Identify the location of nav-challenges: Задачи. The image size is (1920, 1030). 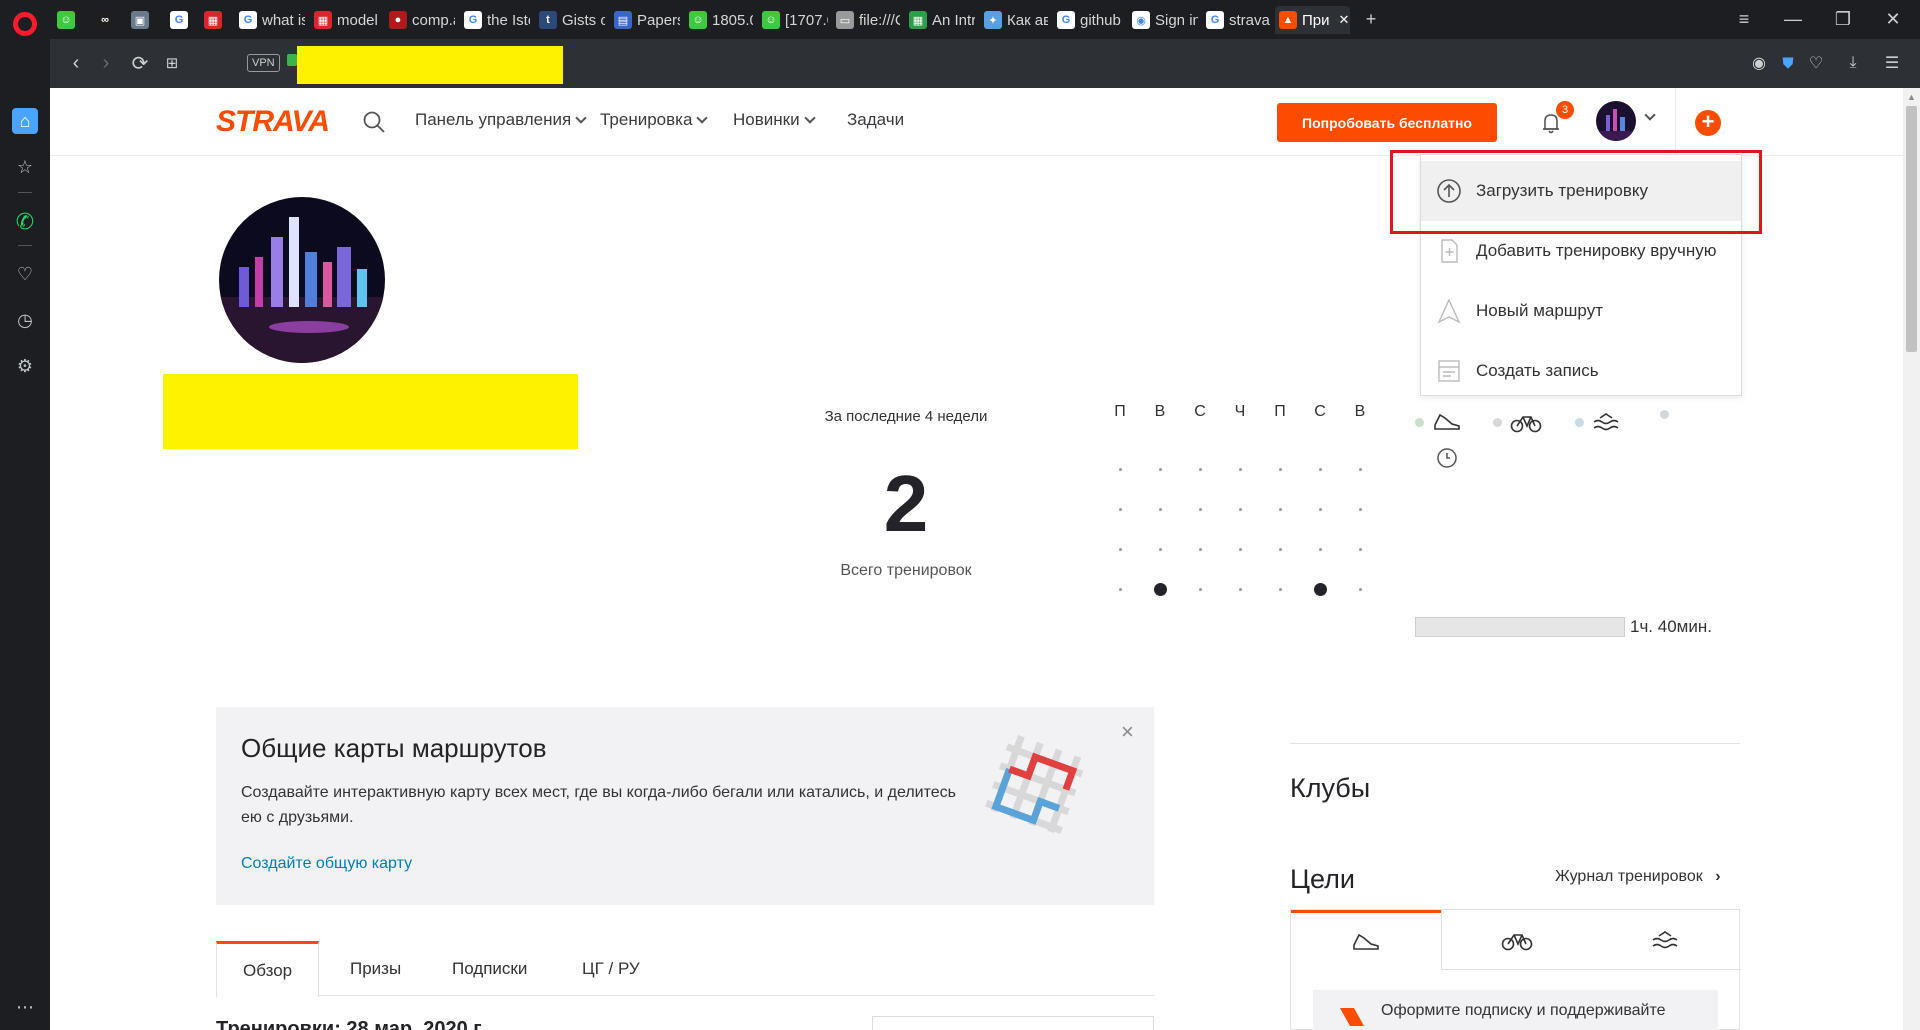
(875, 120).